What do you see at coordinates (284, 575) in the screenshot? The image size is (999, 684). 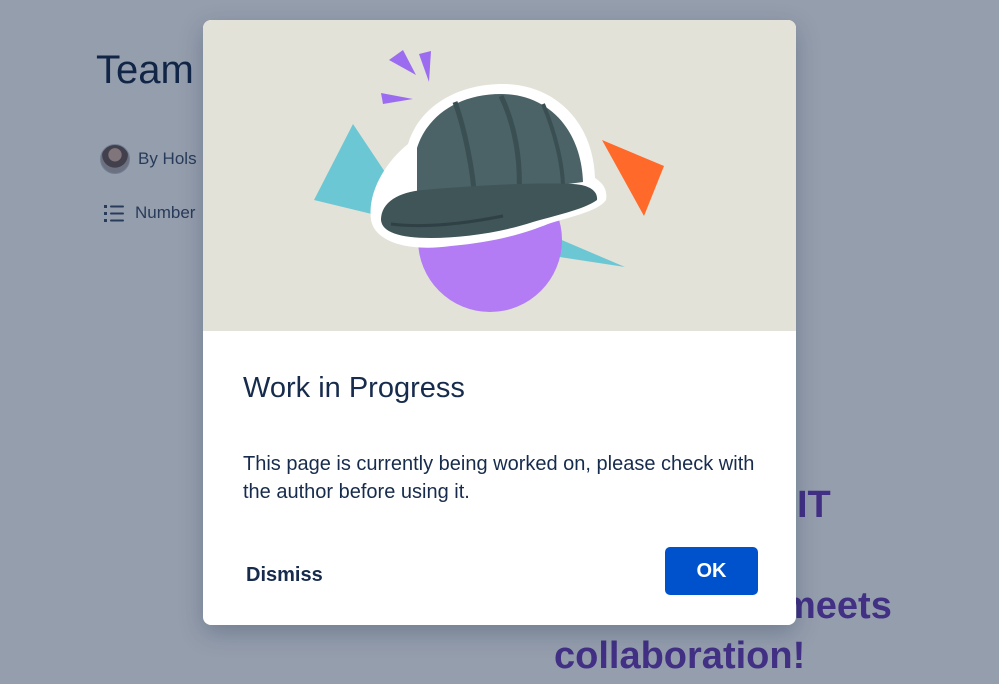 I see `dismiss-button: Dismiss` at bounding box center [284, 575].